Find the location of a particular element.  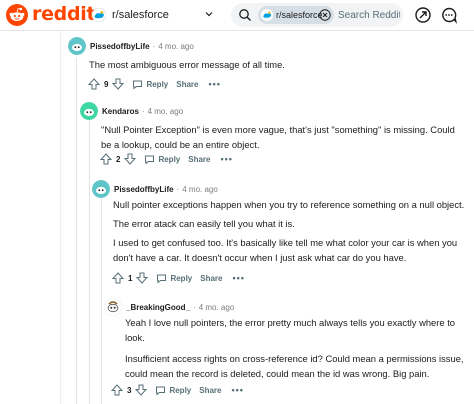

subreddit-switcher: r/salesforce is located at coordinates (155, 15).